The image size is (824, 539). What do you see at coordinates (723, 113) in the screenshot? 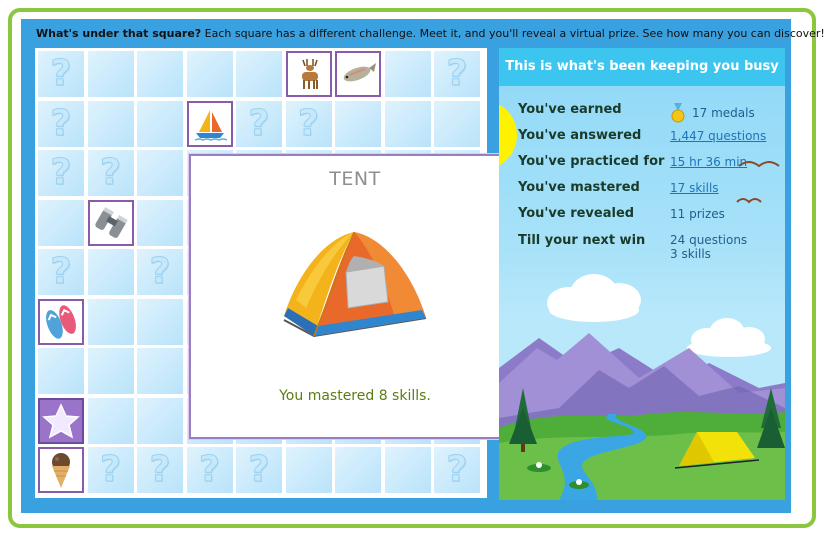
I see `stat-earned-text: 17 medals` at bounding box center [723, 113].